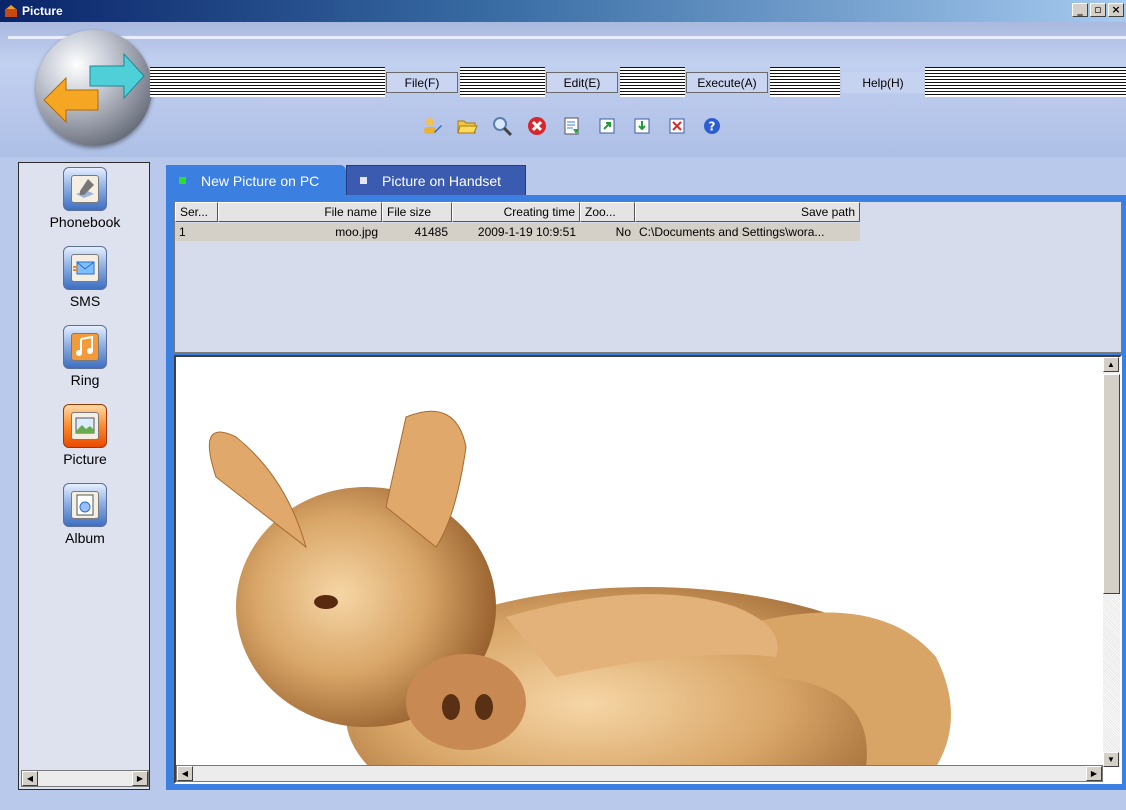 The image size is (1126, 810). I want to click on menu-bar: File(F) Edit(E) Execute(A) Help(H), so click(638, 82).